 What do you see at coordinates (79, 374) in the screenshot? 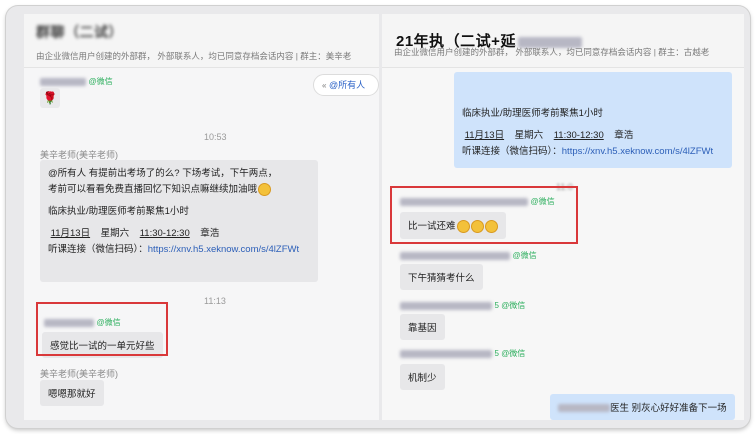
I see `teacher-name: 美辛老师(美辛老师)` at bounding box center [79, 374].